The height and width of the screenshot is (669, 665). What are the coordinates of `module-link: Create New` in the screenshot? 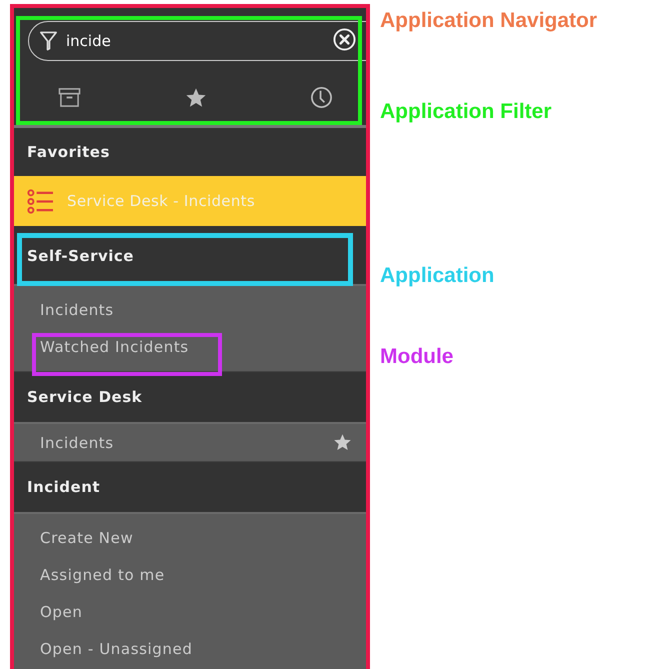 It's located at (87, 537).